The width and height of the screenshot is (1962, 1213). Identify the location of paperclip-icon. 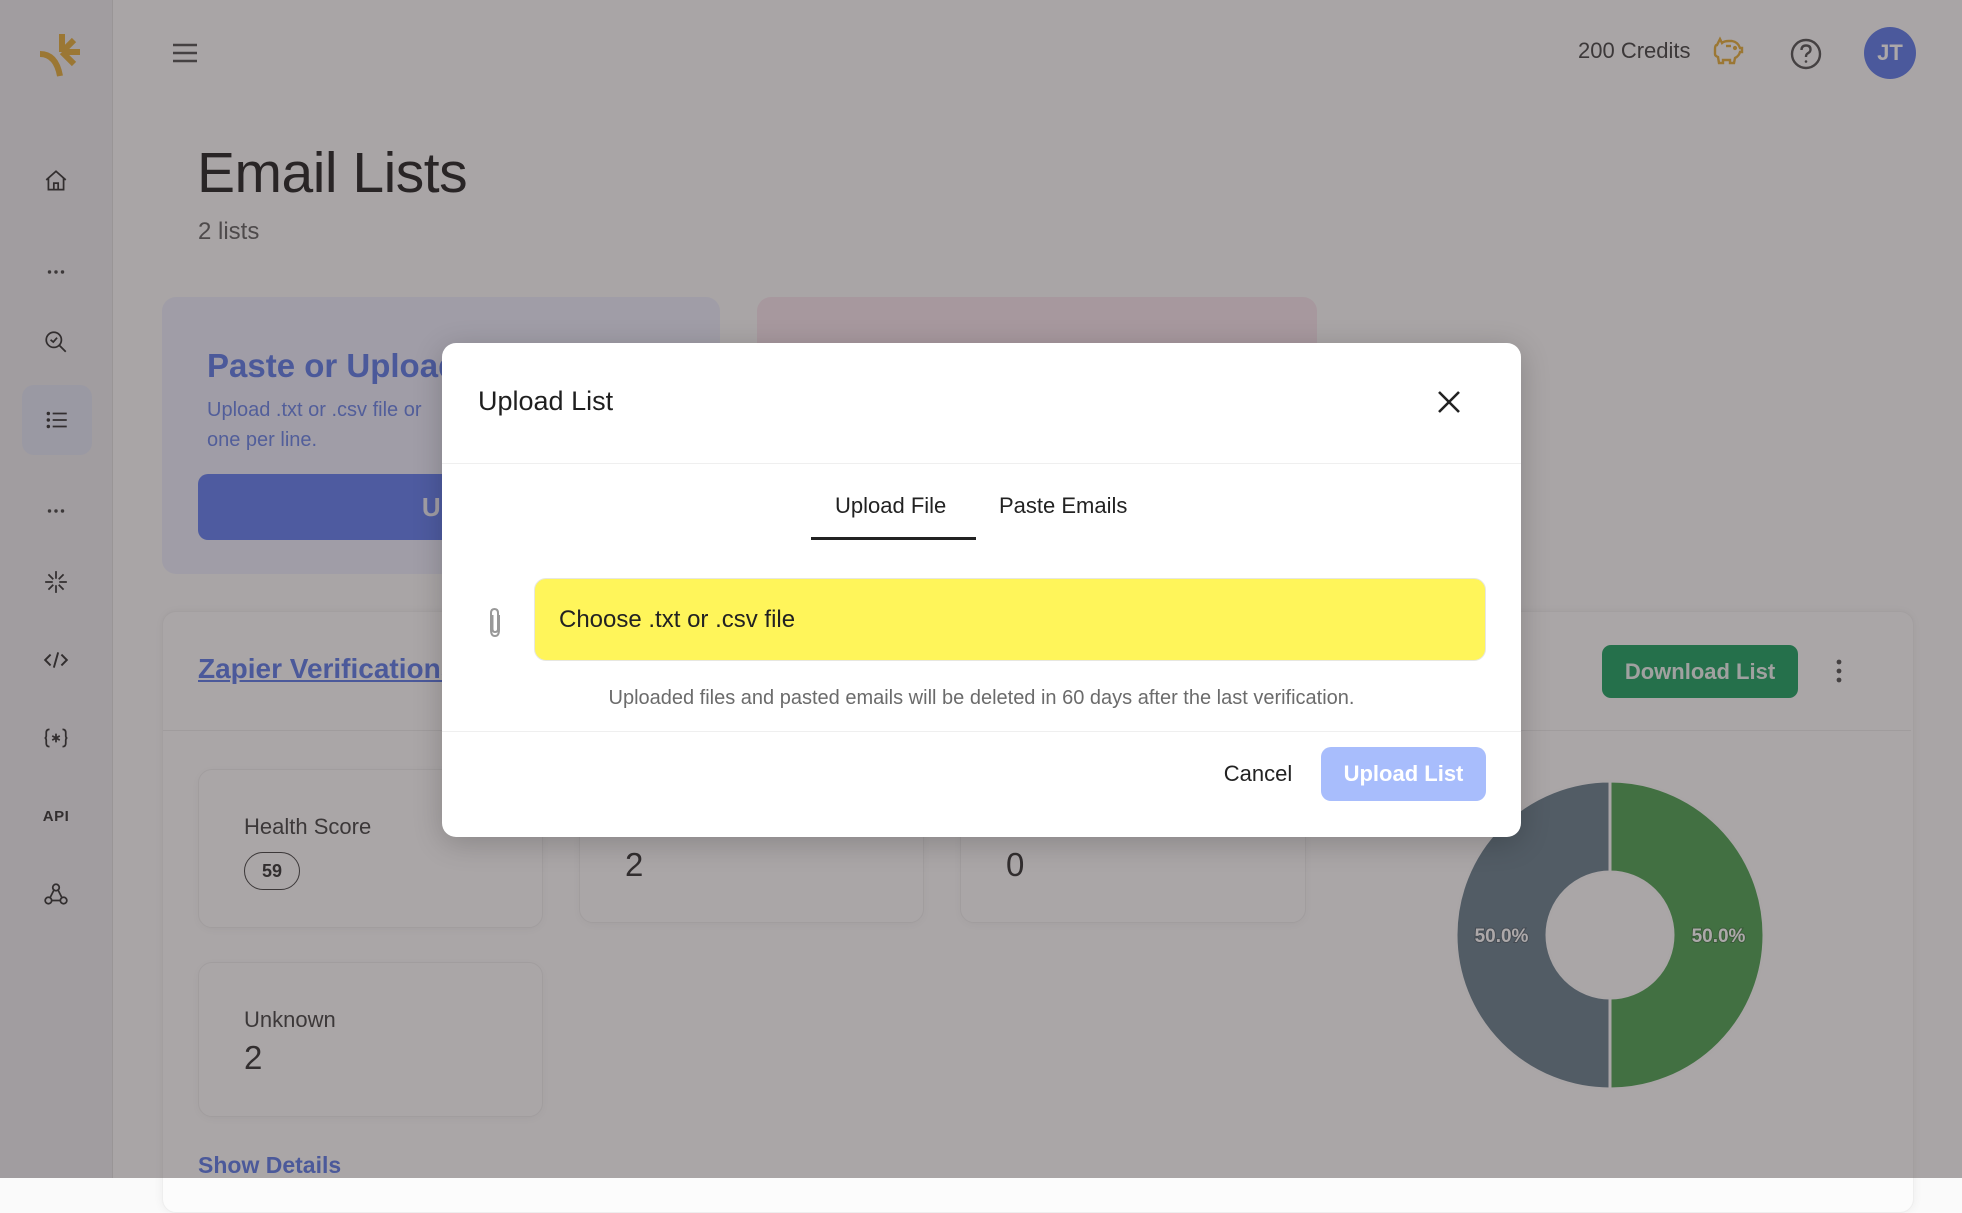
(495, 622).